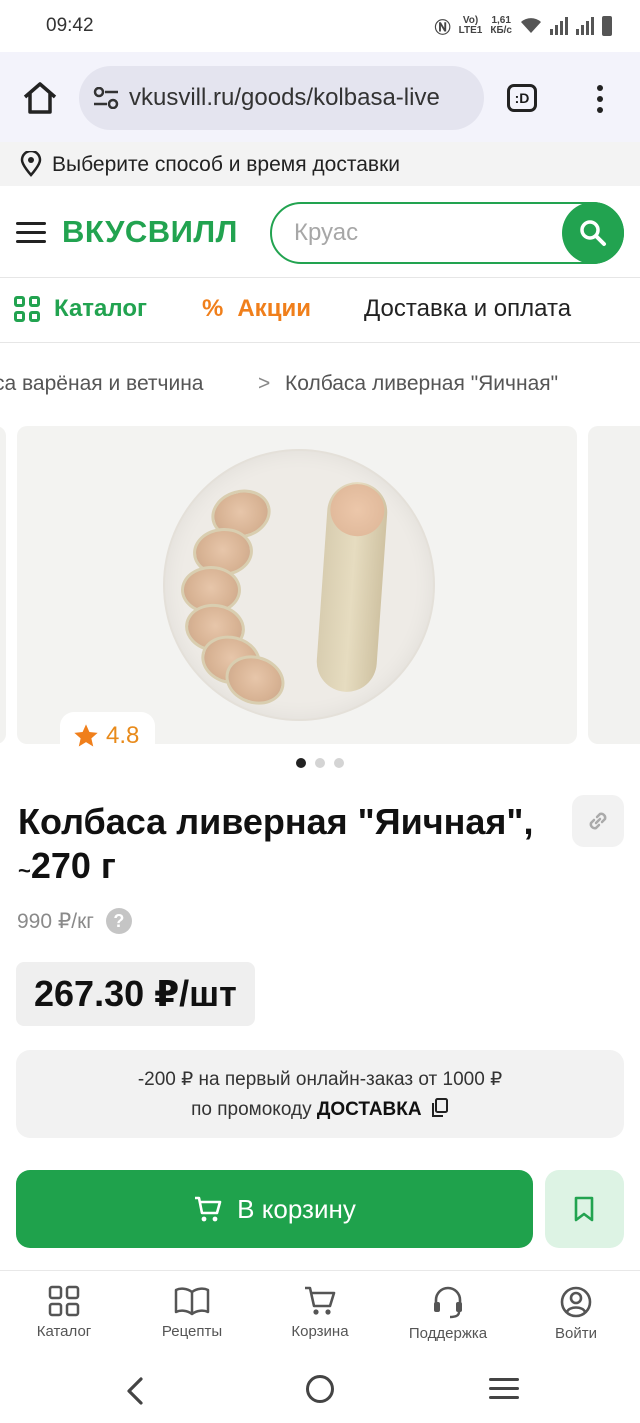 Image resolution: width=640 pixels, height=1423 pixels. Describe the element at coordinates (24, 870) in the screenshot. I see `approx-prefix: ~` at that location.